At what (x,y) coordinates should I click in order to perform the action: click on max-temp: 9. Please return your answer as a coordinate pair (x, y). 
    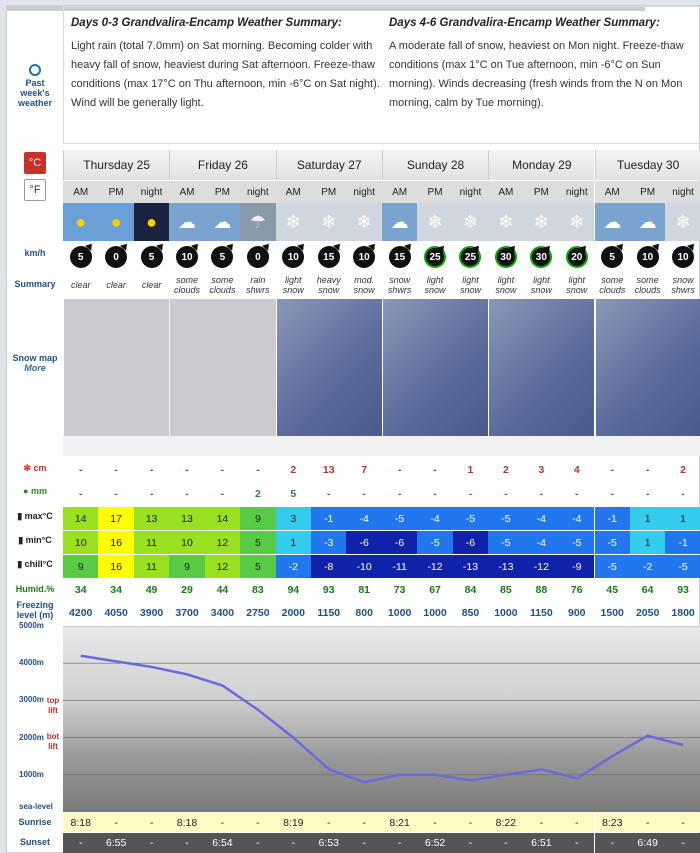
    Looking at the image, I should click on (258, 518).